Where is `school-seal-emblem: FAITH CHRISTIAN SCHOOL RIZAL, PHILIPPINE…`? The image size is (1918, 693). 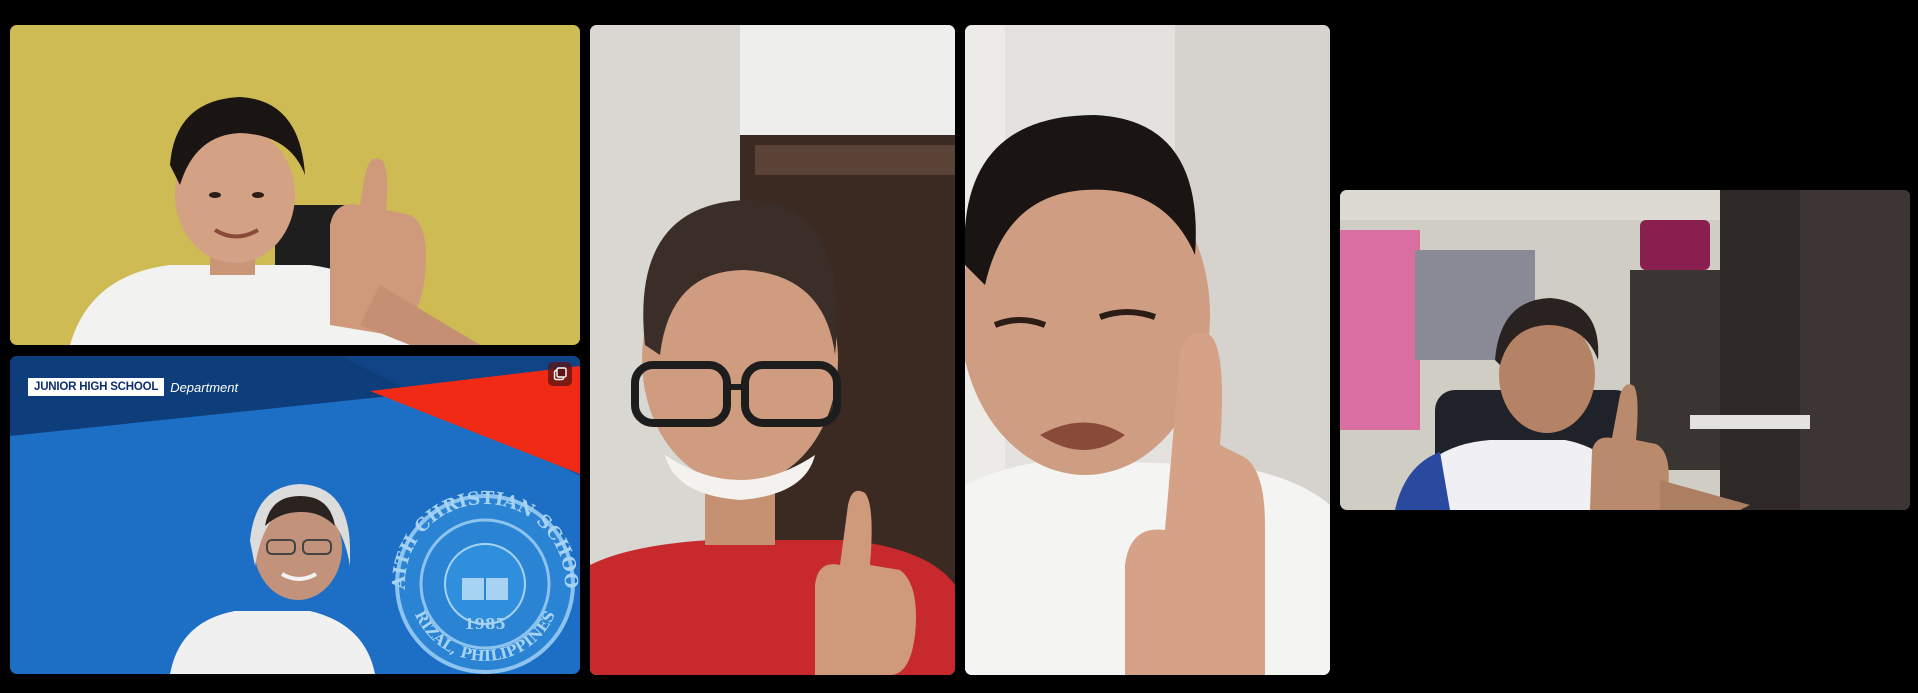 school-seal-emblem: FAITH CHRISTIAN SCHOOL RIZAL, PHILIPPINE… is located at coordinates (295, 510).